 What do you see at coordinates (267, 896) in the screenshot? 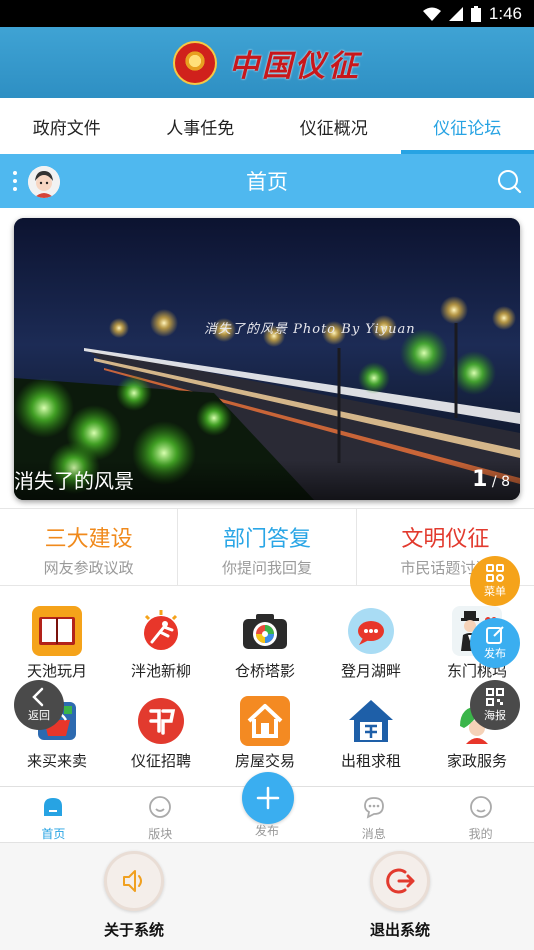
I see `system-bar: 关于系统 退出系统` at bounding box center [267, 896].